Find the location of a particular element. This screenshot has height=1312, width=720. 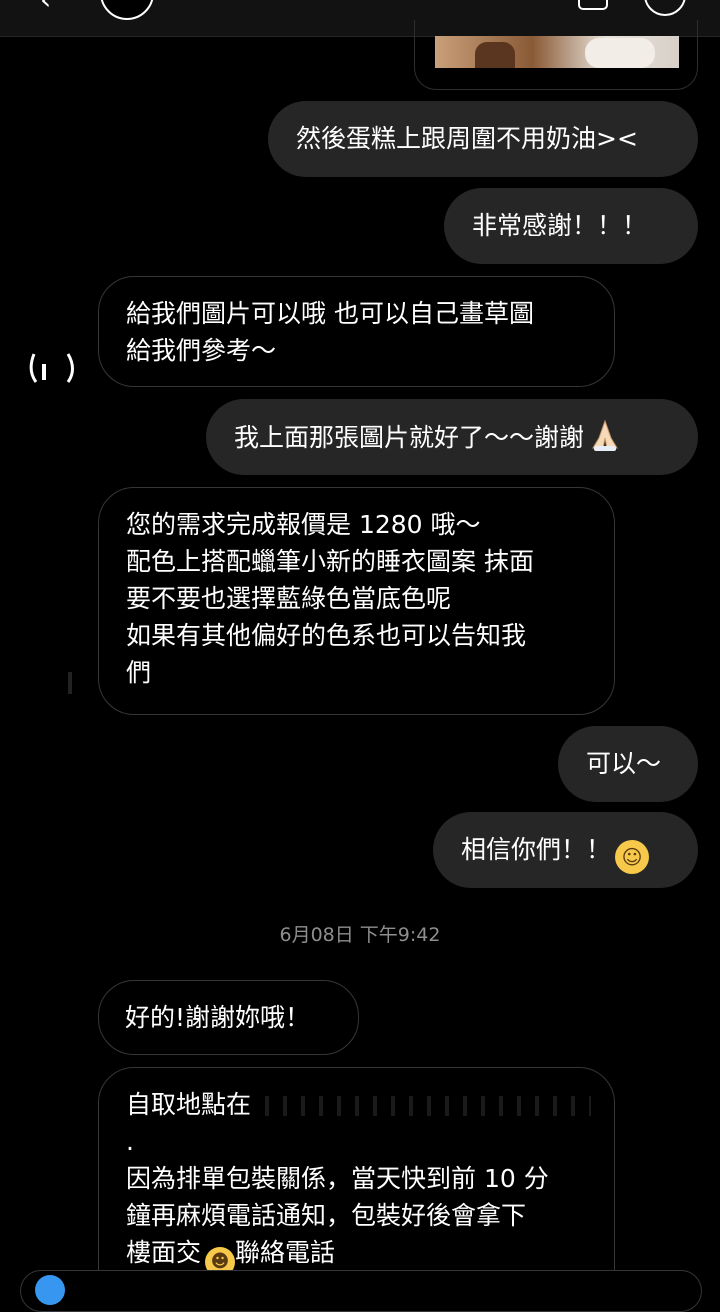

message-text: 非常感謝！！！ is located at coordinates (560, 225).